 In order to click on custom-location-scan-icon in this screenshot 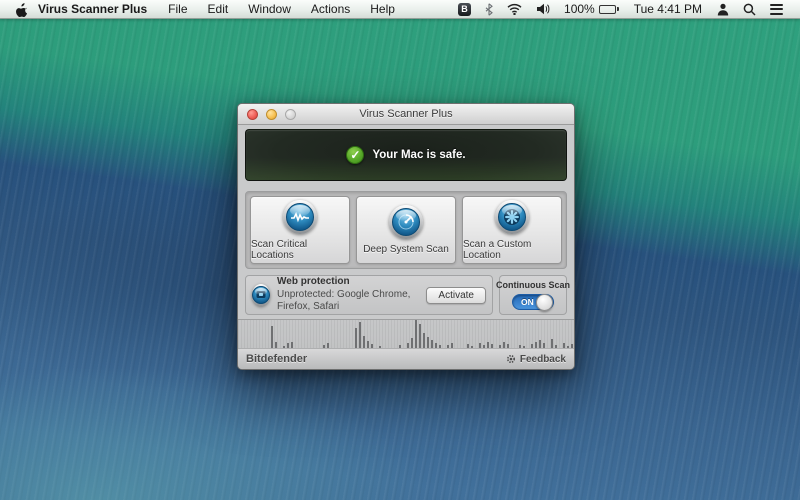, I will do `click(512, 216)`.